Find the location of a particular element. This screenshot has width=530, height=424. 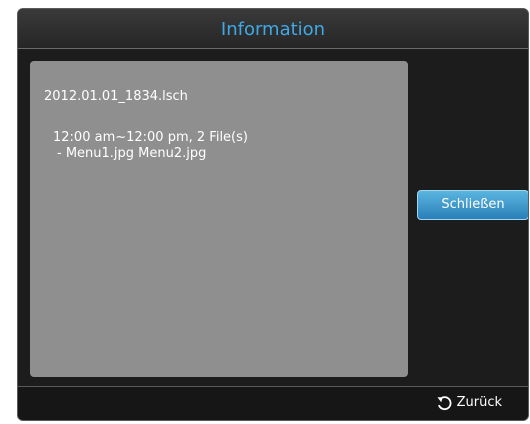

dialog-footer: Zurück is located at coordinates (273, 403).